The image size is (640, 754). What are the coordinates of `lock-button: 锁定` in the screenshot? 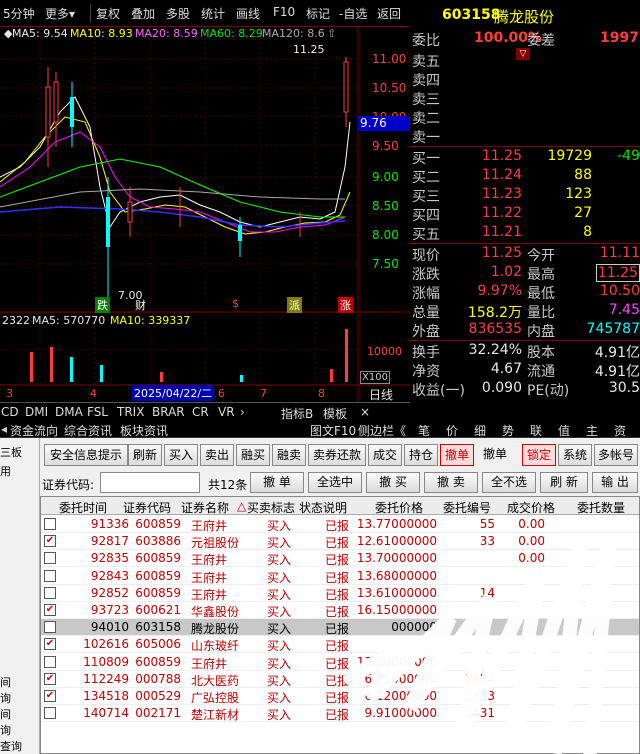 It's located at (539, 455).